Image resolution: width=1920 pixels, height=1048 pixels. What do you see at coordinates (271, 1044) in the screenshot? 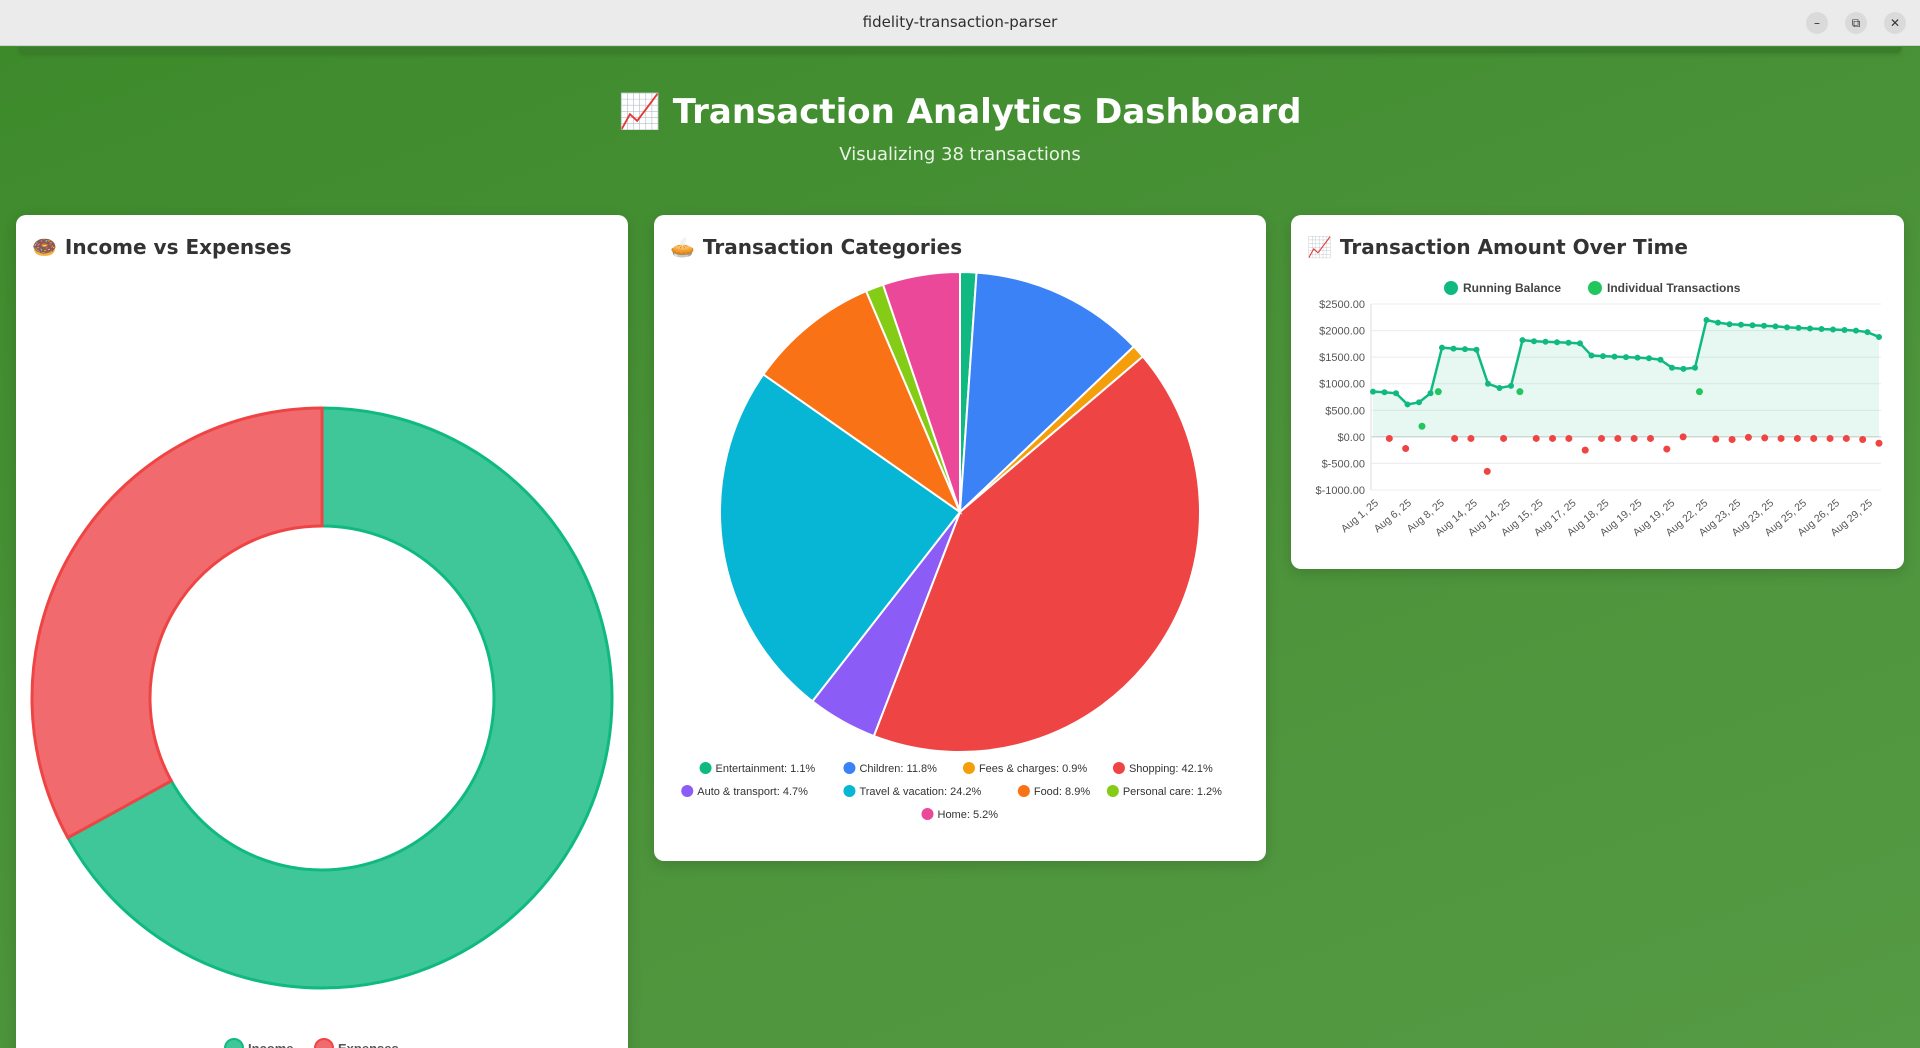
I see `legend-label-income: Income` at bounding box center [271, 1044].